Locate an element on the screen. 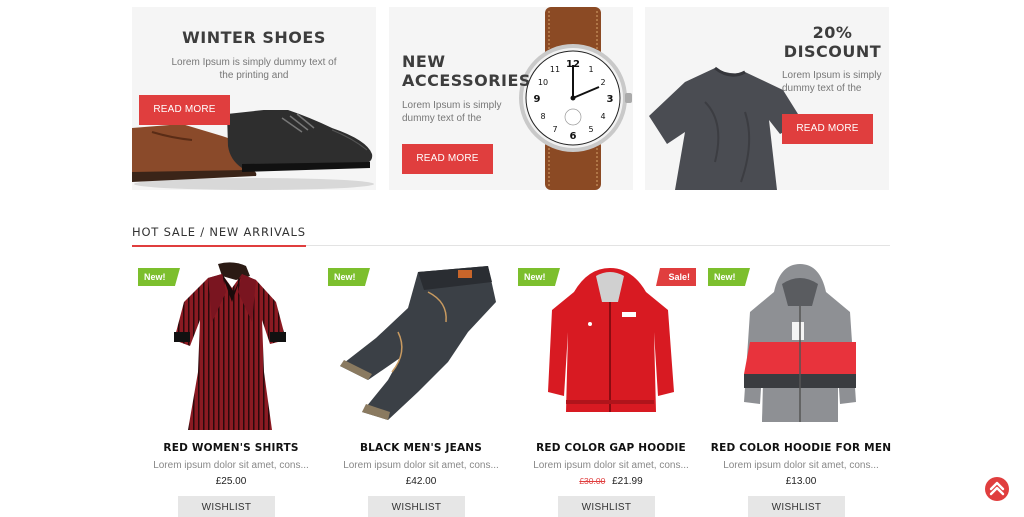  banner-title: NEW ACCESSORIES is located at coordinates (466, 71).